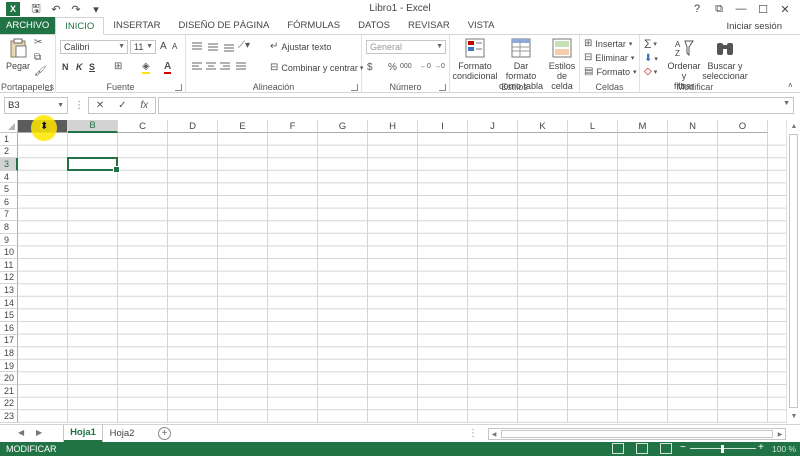  Describe the element at coordinates (406, 66) in the screenshot. I see `comma-style-button: 000` at that location.